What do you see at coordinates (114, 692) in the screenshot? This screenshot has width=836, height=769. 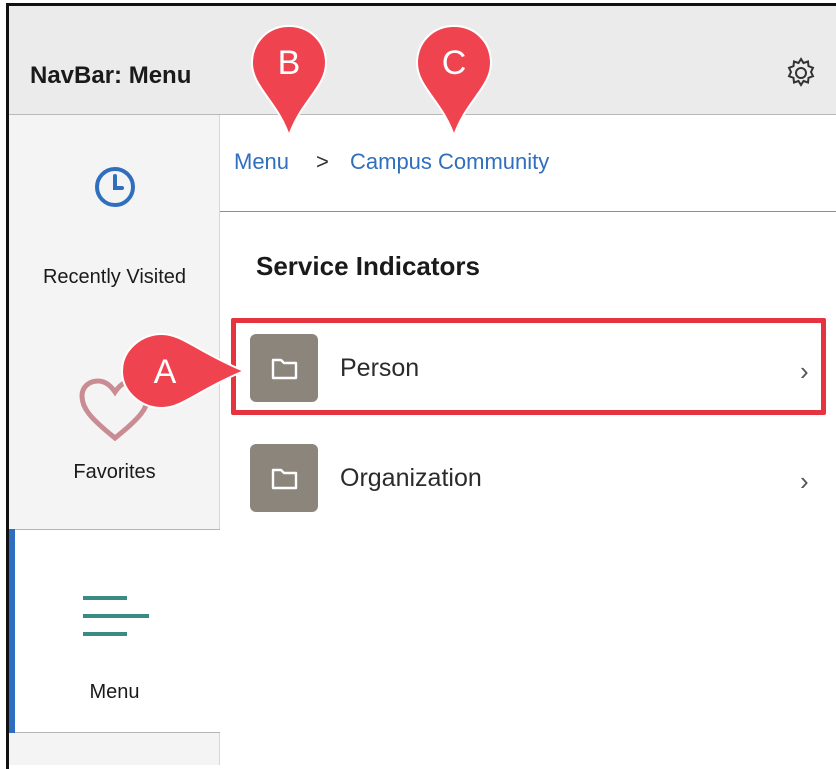 I see `sidebar-item-label: Menu` at bounding box center [114, 692].